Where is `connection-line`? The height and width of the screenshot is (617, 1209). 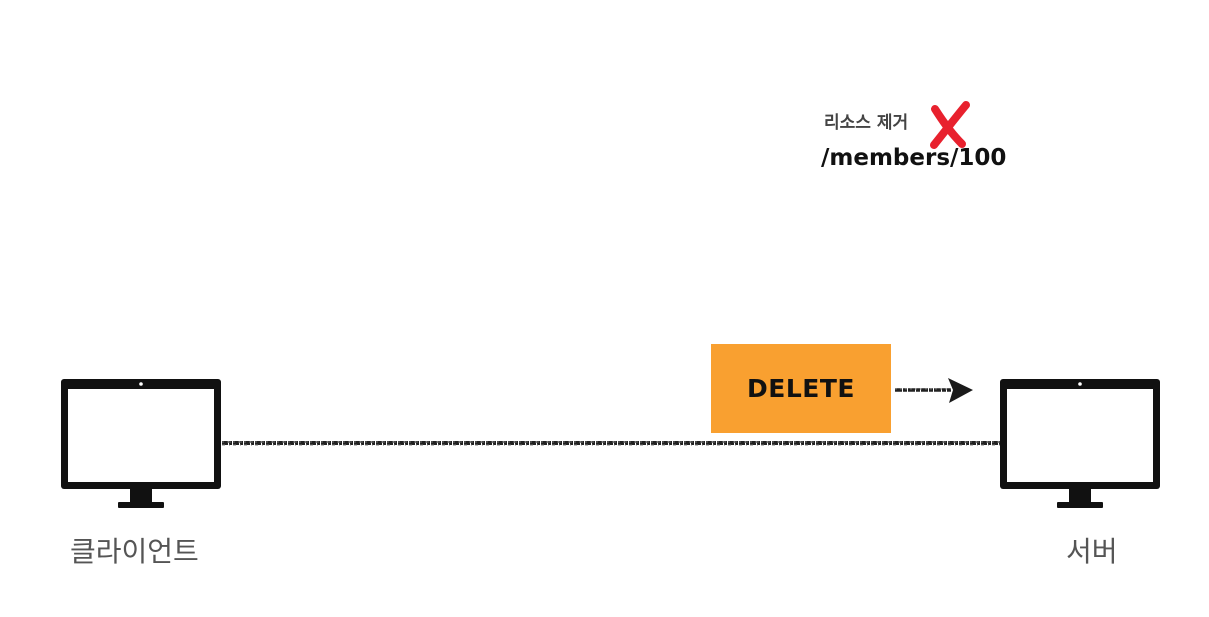 connection-line is located at coordinates (611, 443).